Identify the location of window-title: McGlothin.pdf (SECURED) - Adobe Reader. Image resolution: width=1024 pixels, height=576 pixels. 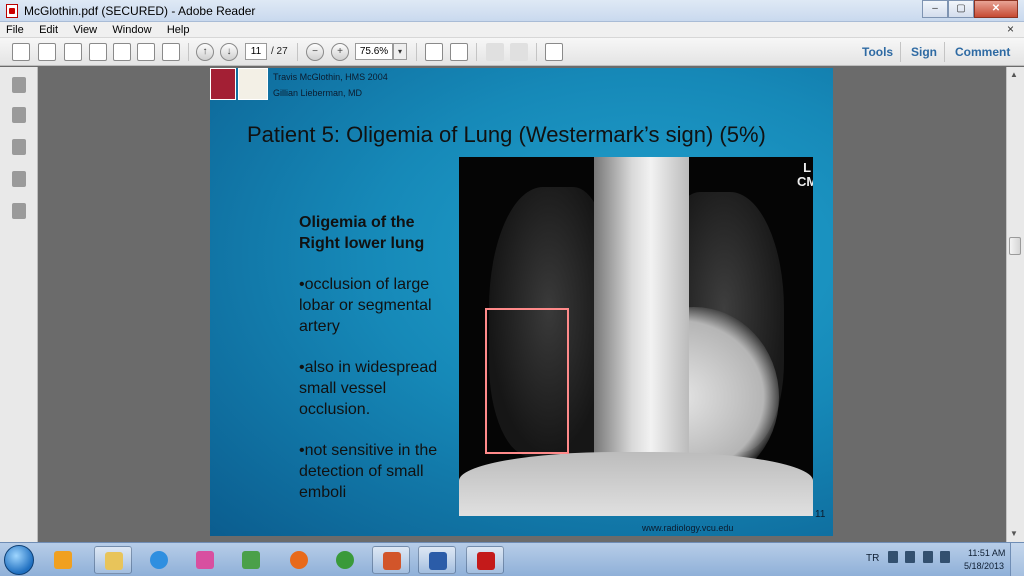
(140, 11).